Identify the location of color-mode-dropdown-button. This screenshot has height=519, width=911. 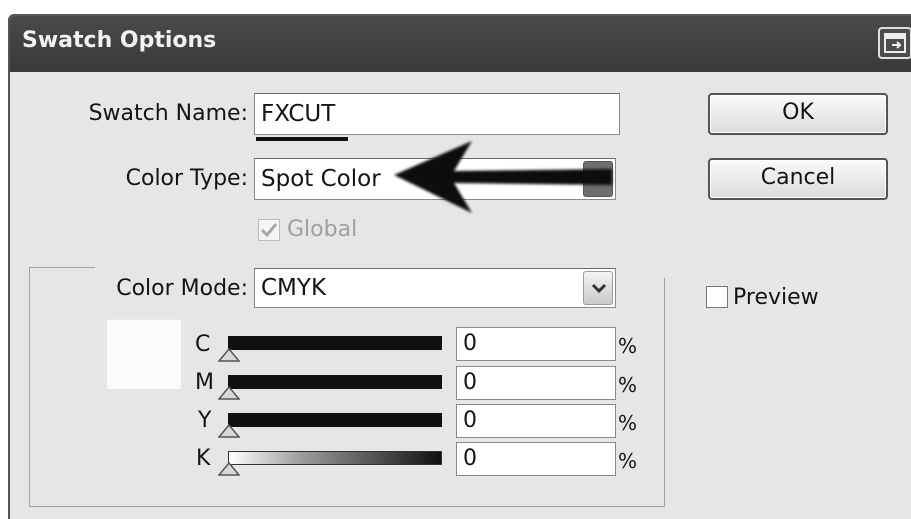
(598, 288).